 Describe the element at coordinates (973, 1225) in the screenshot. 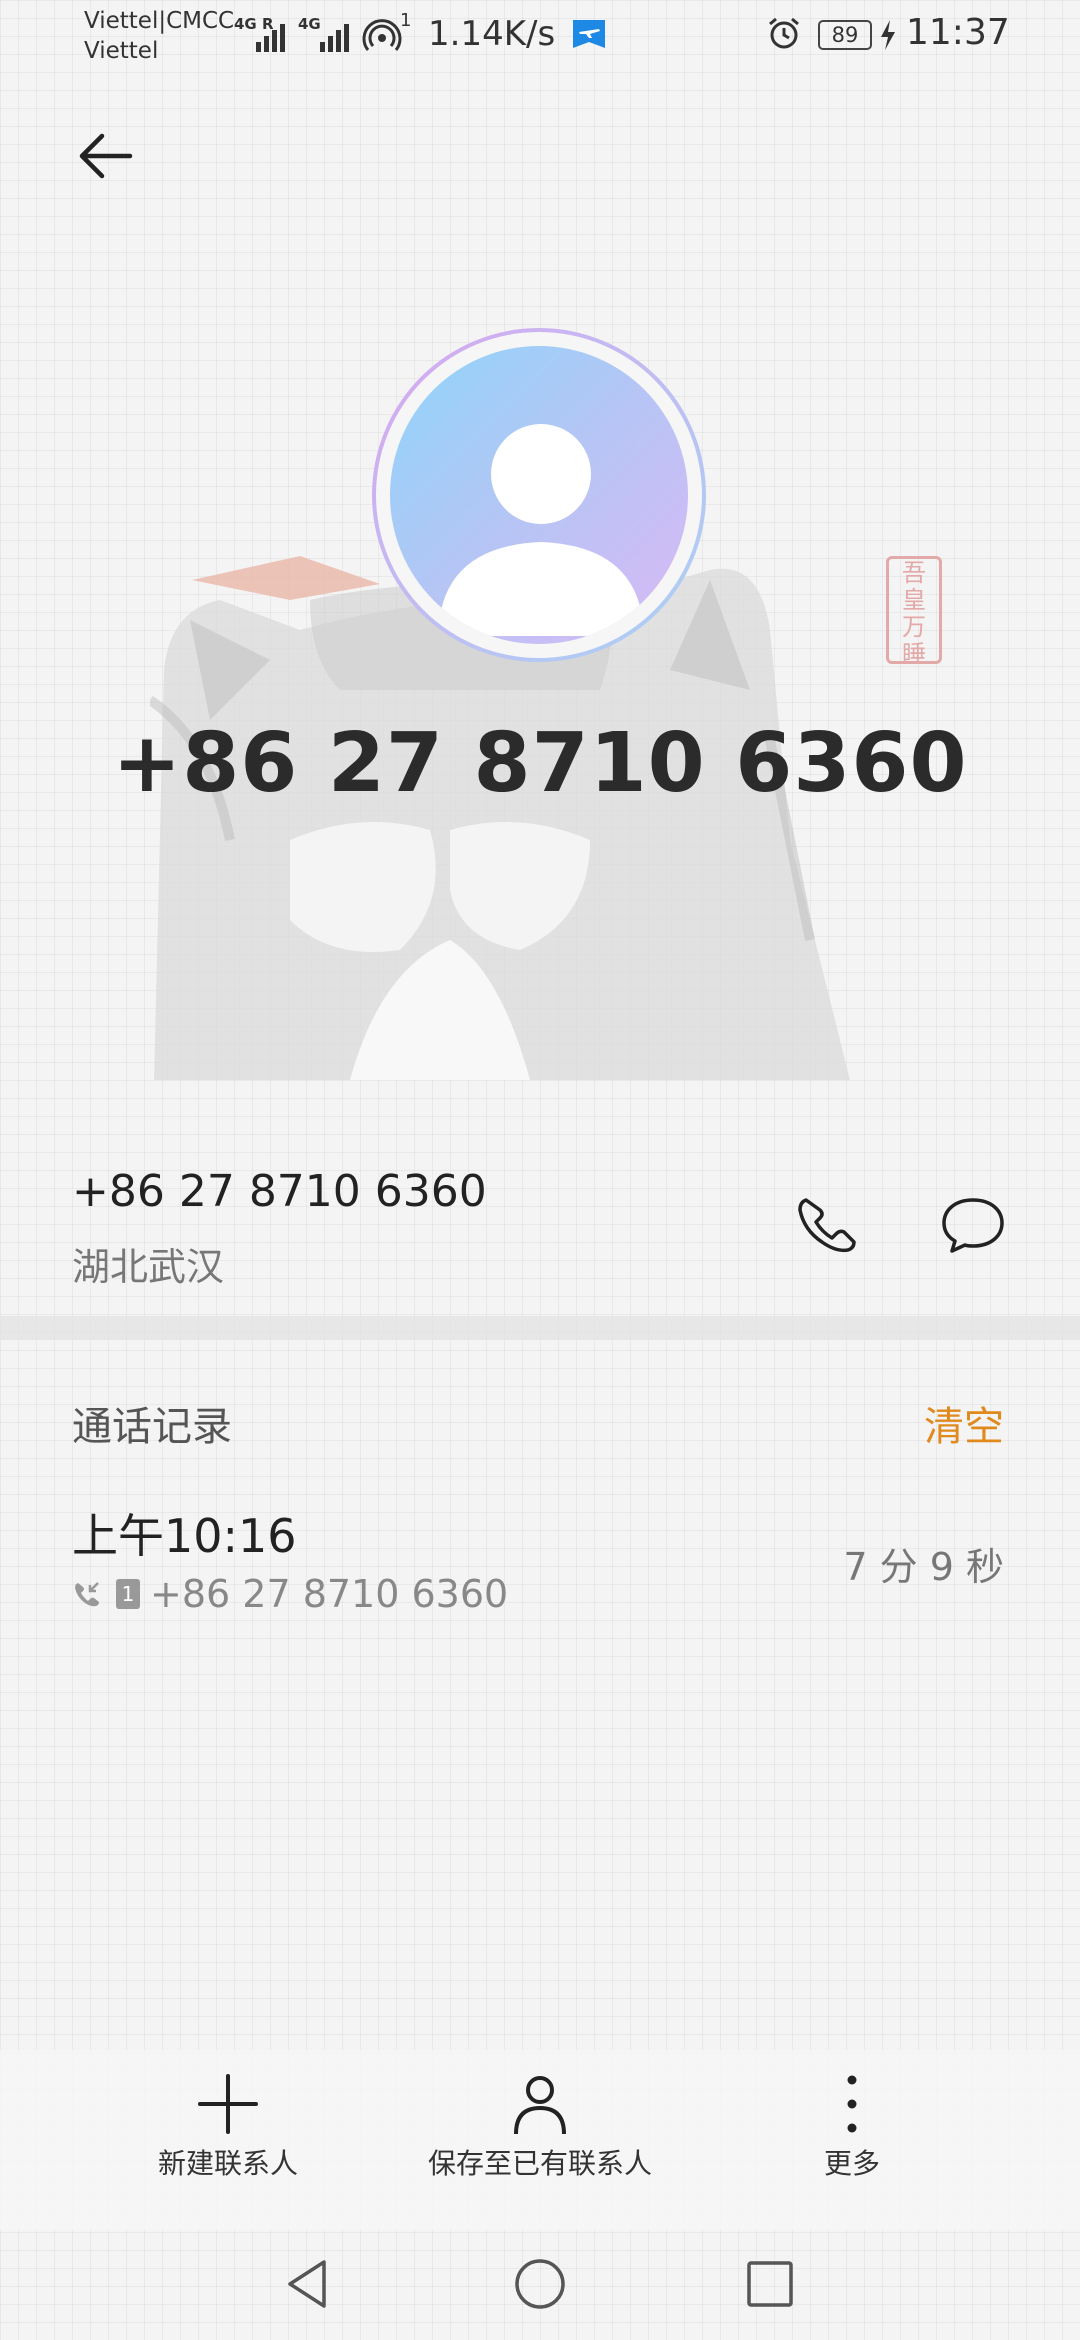

I see `message-icon` at that location.